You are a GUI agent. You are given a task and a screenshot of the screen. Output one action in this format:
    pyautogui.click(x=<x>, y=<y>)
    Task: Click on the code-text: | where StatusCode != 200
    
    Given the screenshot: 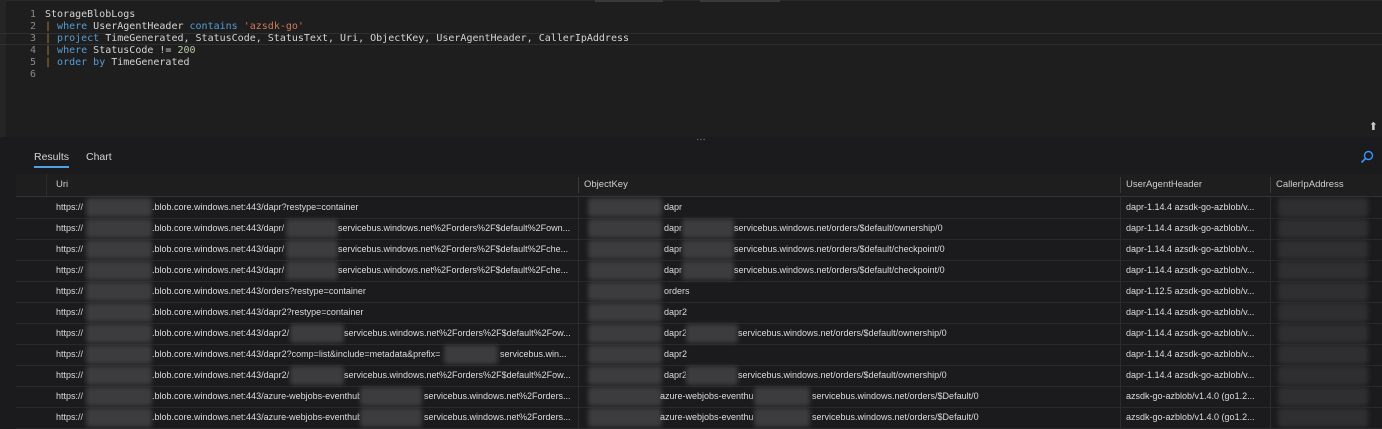 What is the action you would take?
    pyautogui.click(x=120, y=51)
    